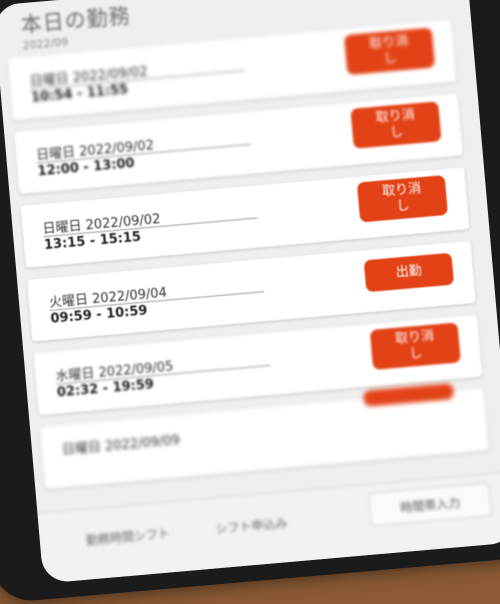  I want to click on shift-date-line: 日曜日 2022/09/09, so click(120, 443).